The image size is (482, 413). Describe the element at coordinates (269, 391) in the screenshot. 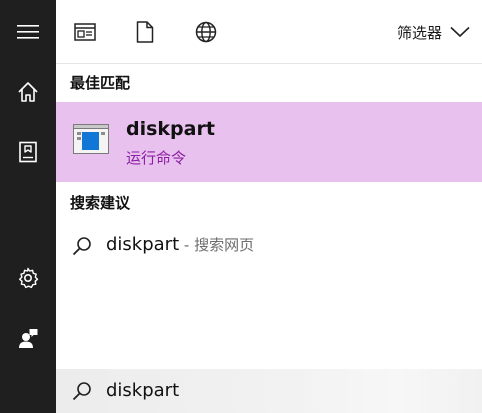

I see `search-box: diskpart` at that location.